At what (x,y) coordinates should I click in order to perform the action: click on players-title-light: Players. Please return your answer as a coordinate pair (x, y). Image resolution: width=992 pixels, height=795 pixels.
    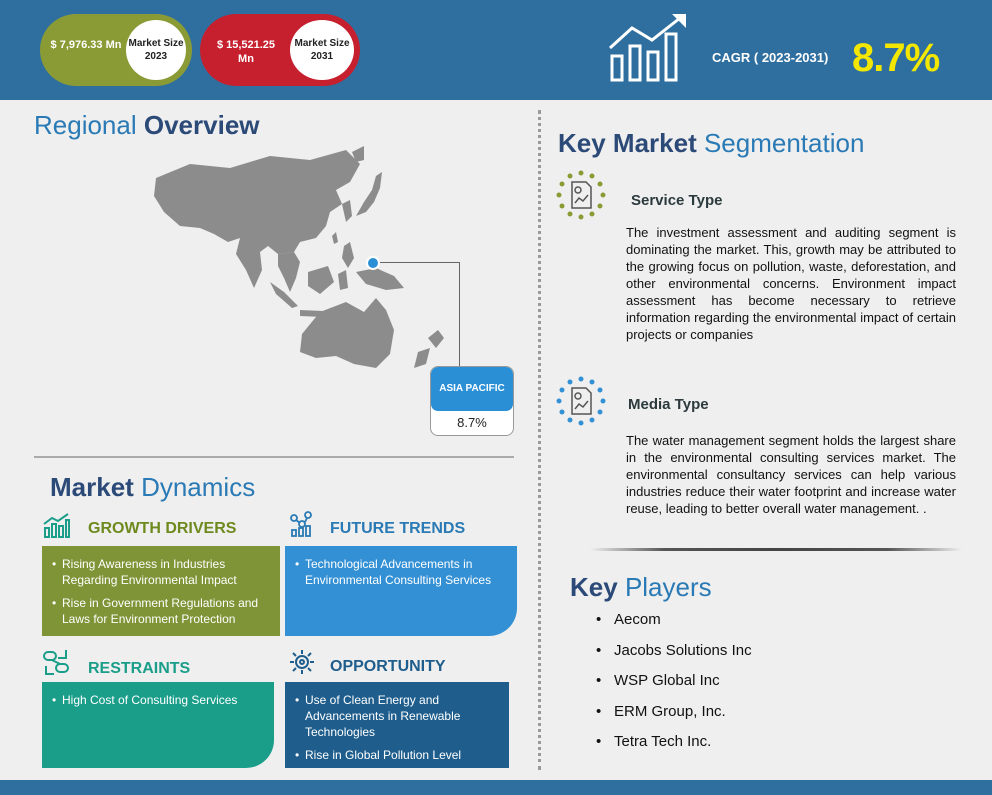
    Looking at the image, I should click on (668, 587).